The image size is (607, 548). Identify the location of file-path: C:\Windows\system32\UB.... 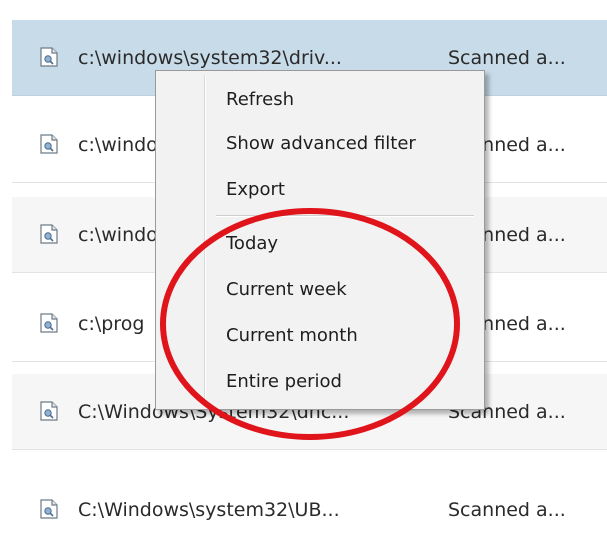
(209, 510).